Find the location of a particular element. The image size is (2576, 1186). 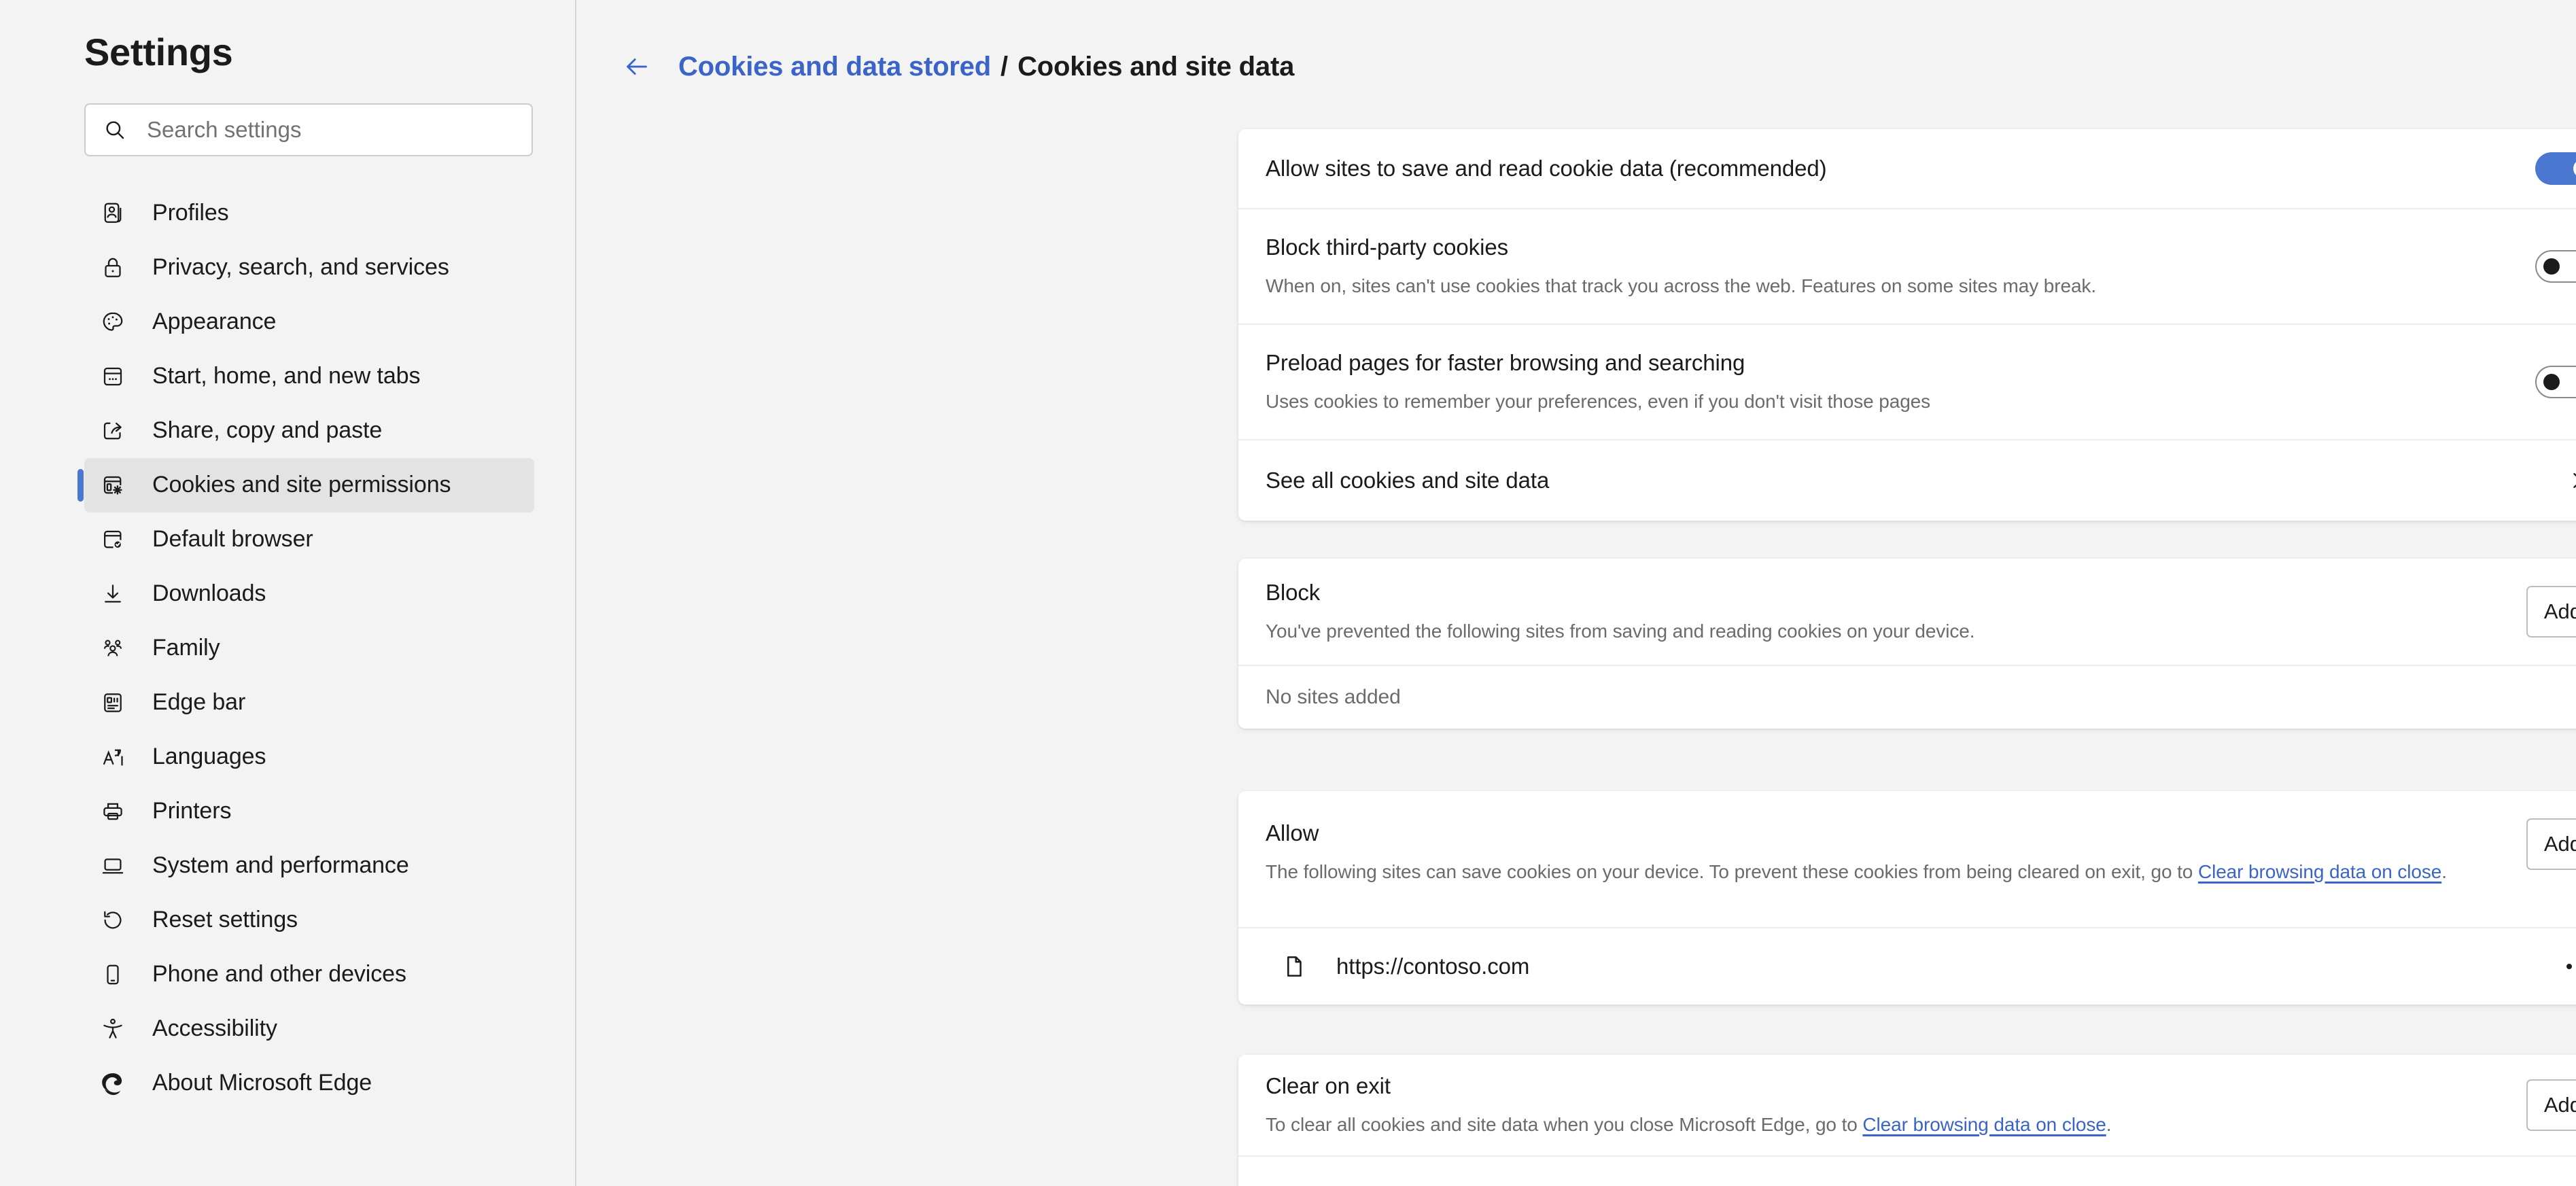

sidebar-item-downloads: Downloads is located at coordinates (309, 594).